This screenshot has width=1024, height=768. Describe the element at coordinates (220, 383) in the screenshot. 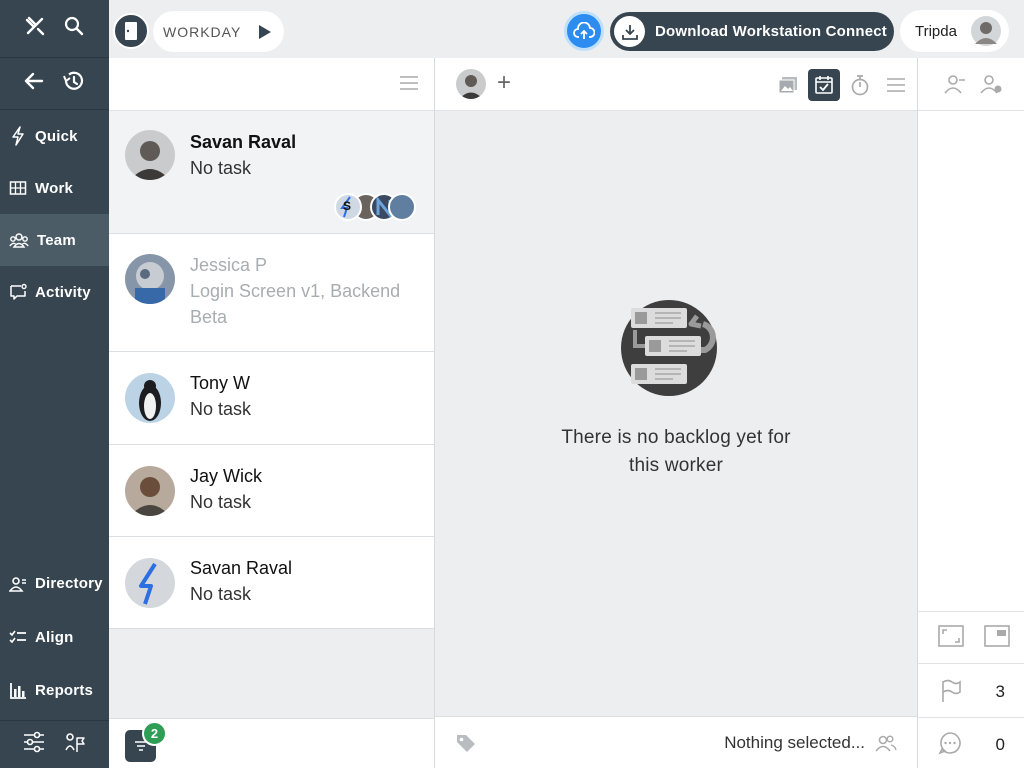

I see `worker-name: Tony W` at that location.